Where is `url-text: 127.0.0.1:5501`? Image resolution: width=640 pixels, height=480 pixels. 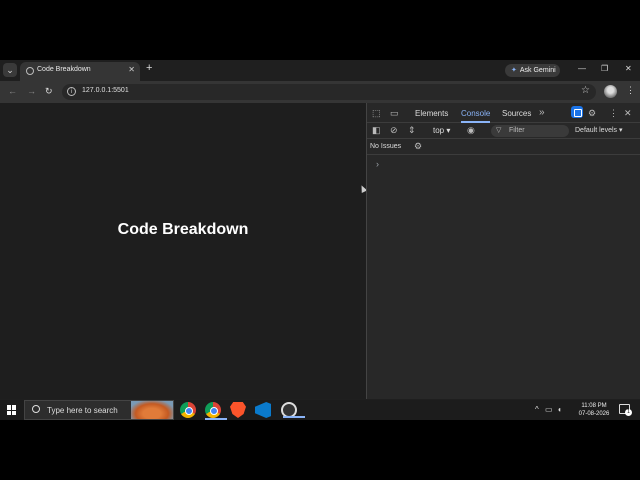 url-text: 127.0.0.1:5501 is located at coordinates (105, 90).